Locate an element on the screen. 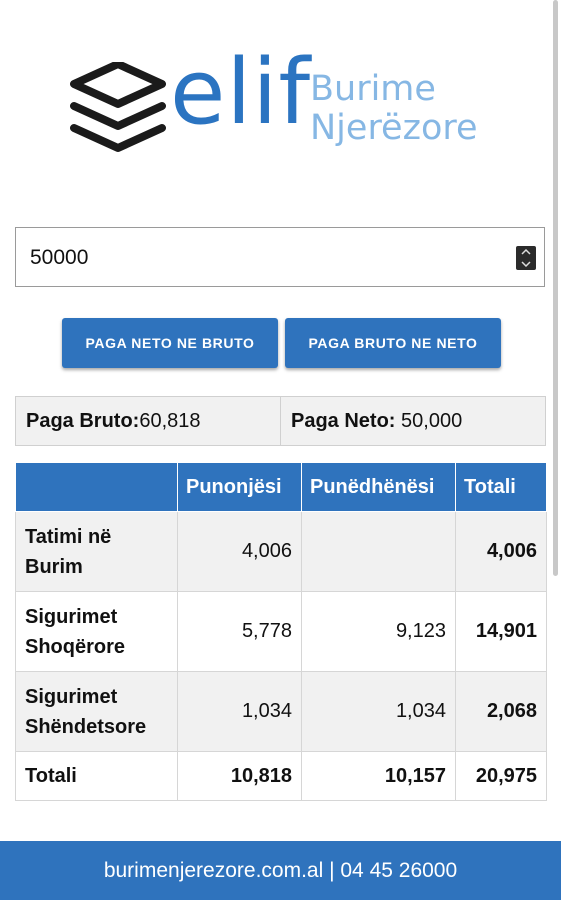 This screenshot has width=561, height=900. gross-salary-cell: Paga Bruto: 60,818 is located at coordinates (148, 421).